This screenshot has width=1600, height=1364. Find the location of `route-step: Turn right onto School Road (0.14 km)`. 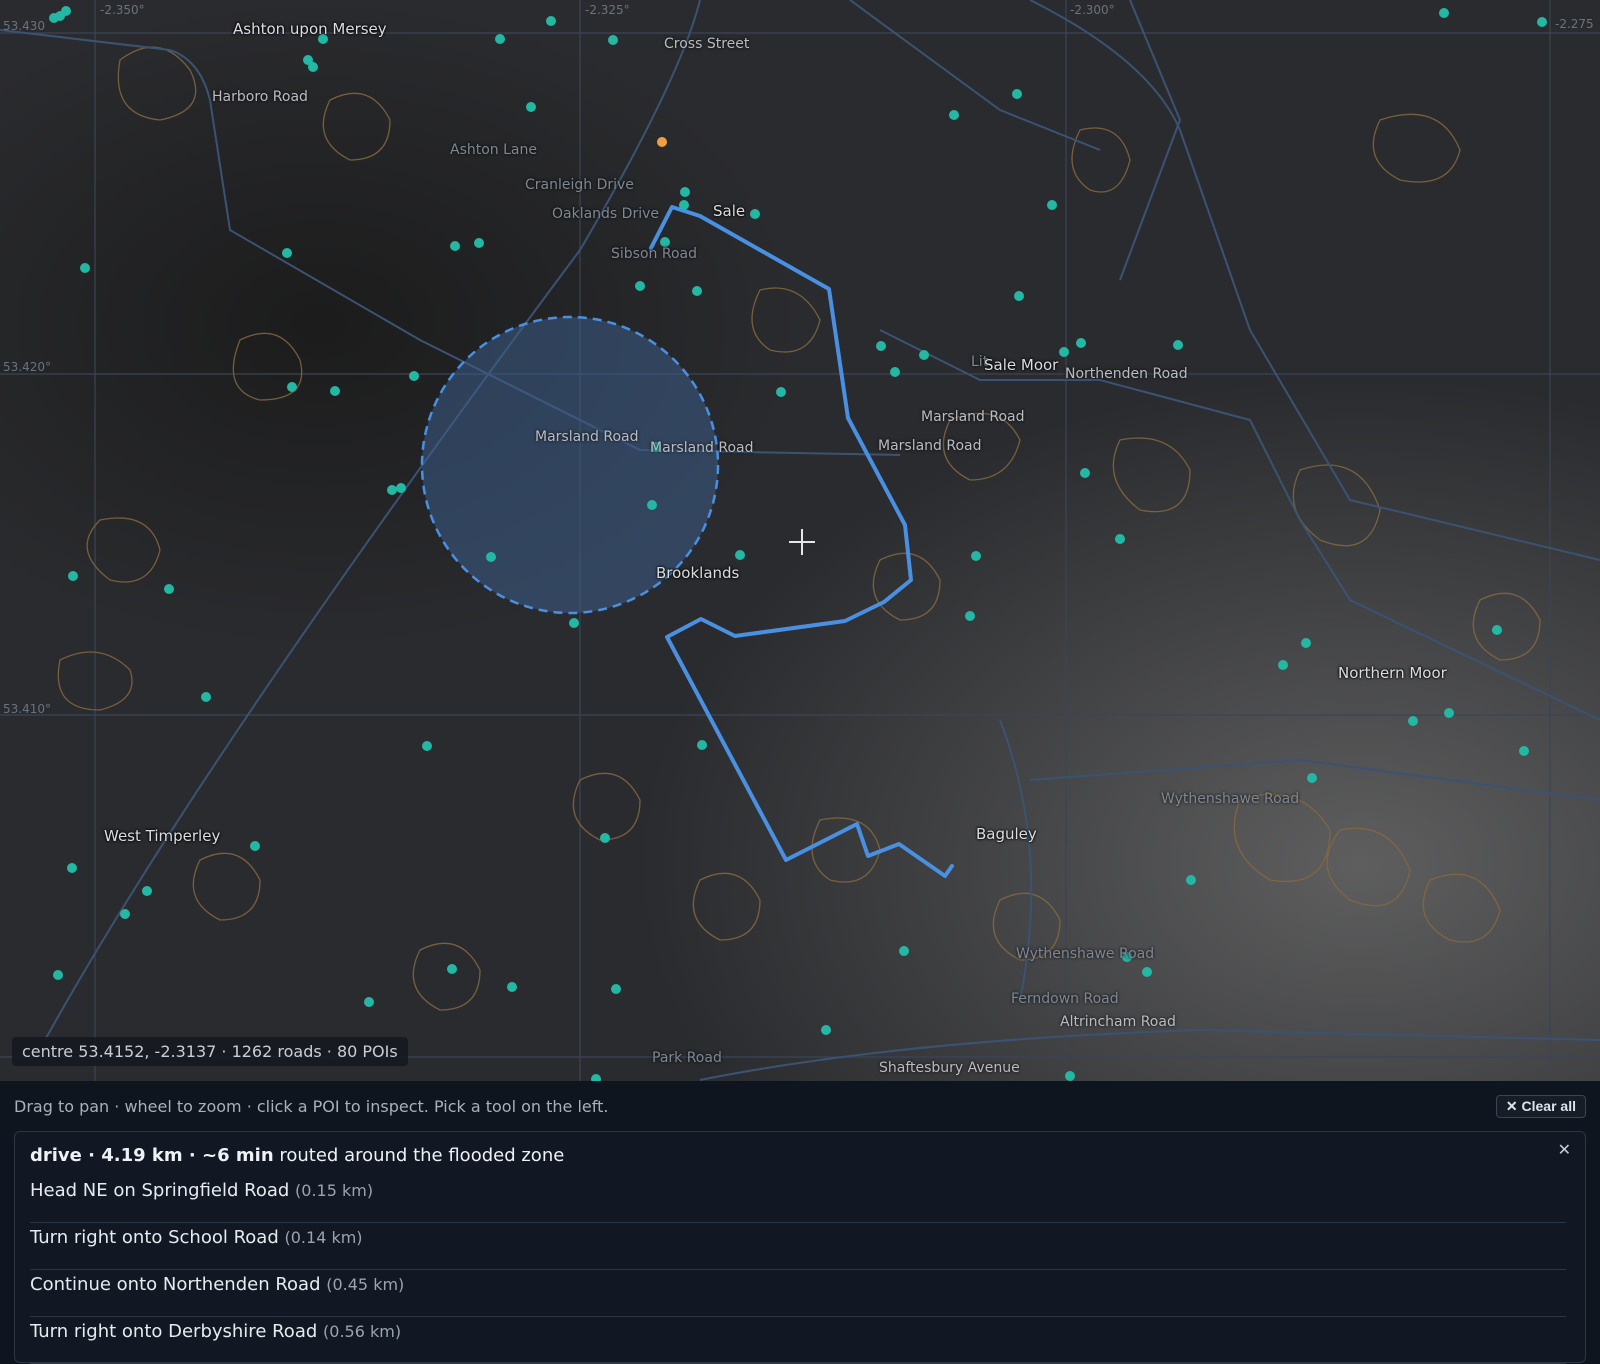

route-step: Turn right onto School Road (0.14 km) is located at coordinates (798, 1246).